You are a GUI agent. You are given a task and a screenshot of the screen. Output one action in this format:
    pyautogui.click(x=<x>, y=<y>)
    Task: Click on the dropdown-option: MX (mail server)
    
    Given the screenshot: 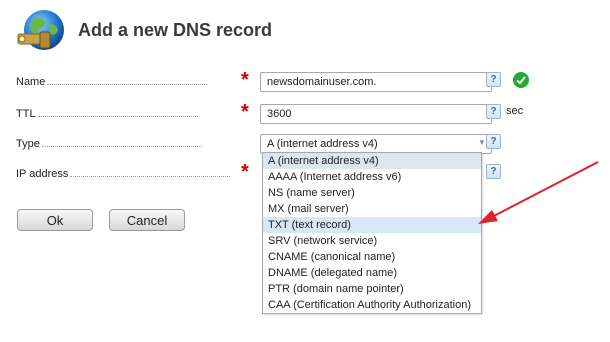 What is the action you would take?
    pyautogui.click(x=372, y=209)
    